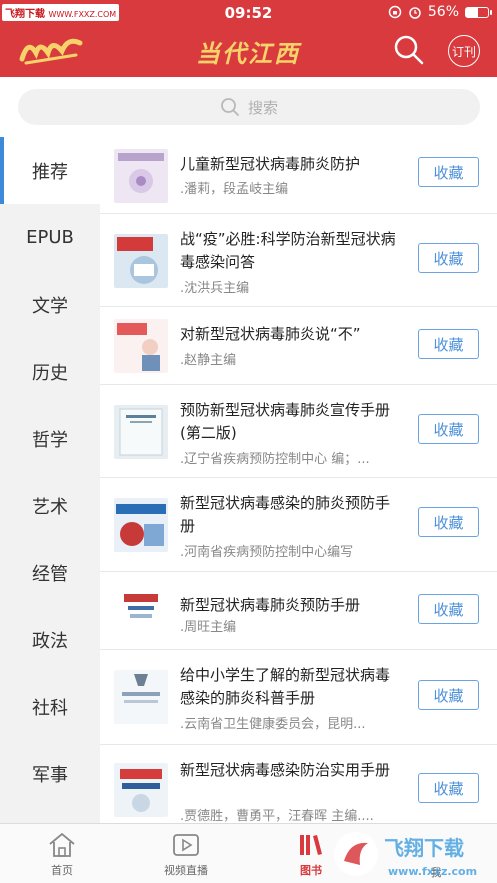 This screenshot has height=883, width=497. What do you see at coordinates (395, 12) in the screenshot?
I see `lock-rotation-icon` at bounding box center [395, 12].